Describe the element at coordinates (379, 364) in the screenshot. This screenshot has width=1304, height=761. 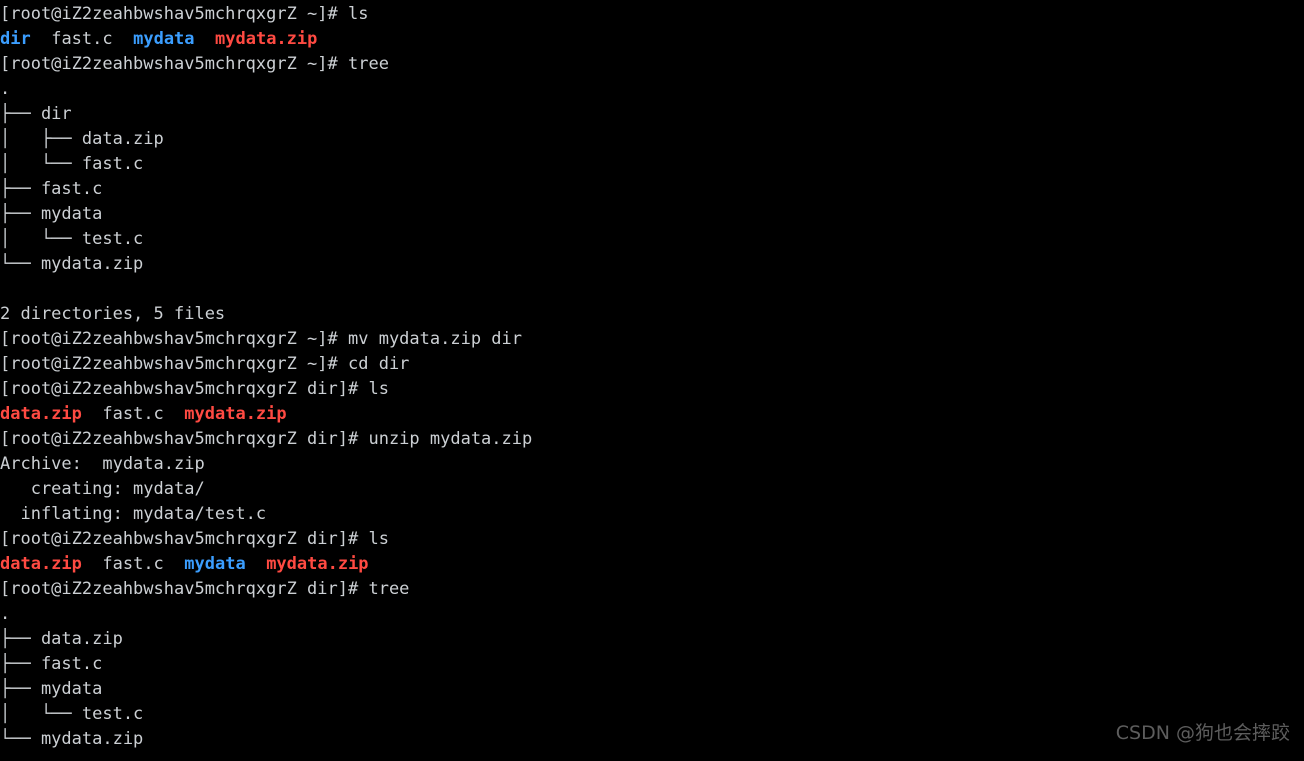
I see `terminal-segment: cd dir` at that location.